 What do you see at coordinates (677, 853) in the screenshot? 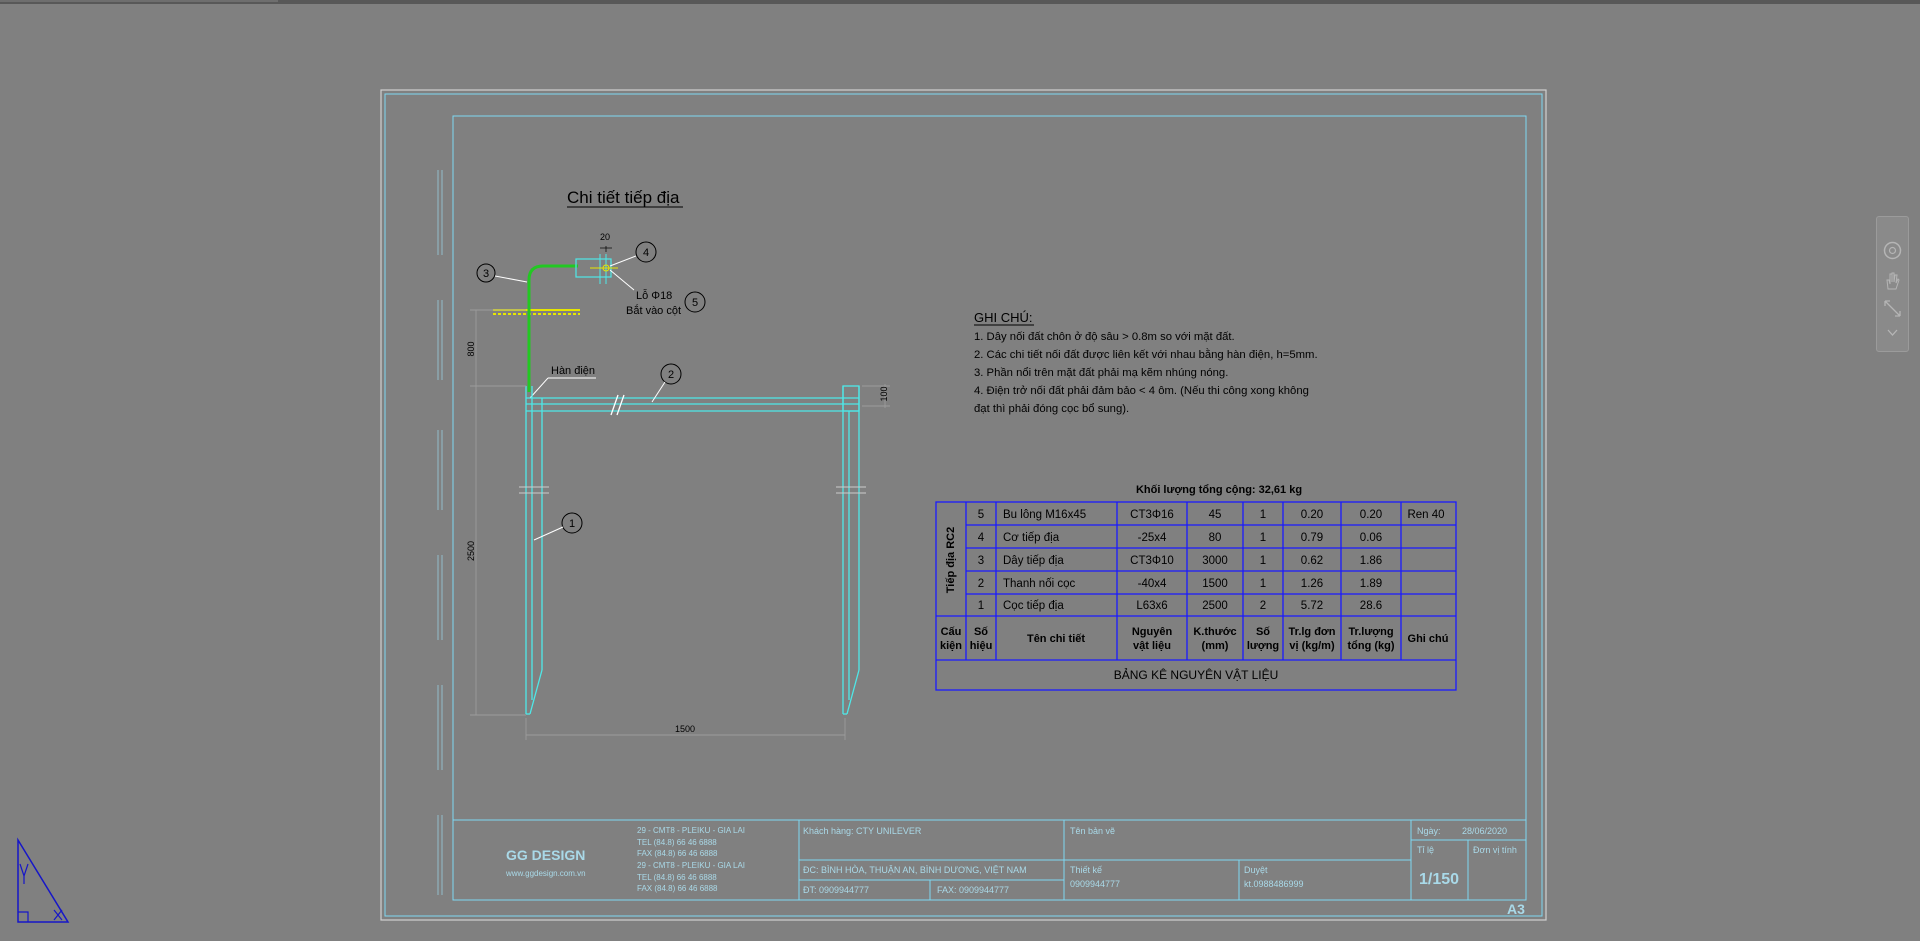
I see `company-fax-1: FAX (84.8) 66 46 6888` at bounding box center [677, 853].